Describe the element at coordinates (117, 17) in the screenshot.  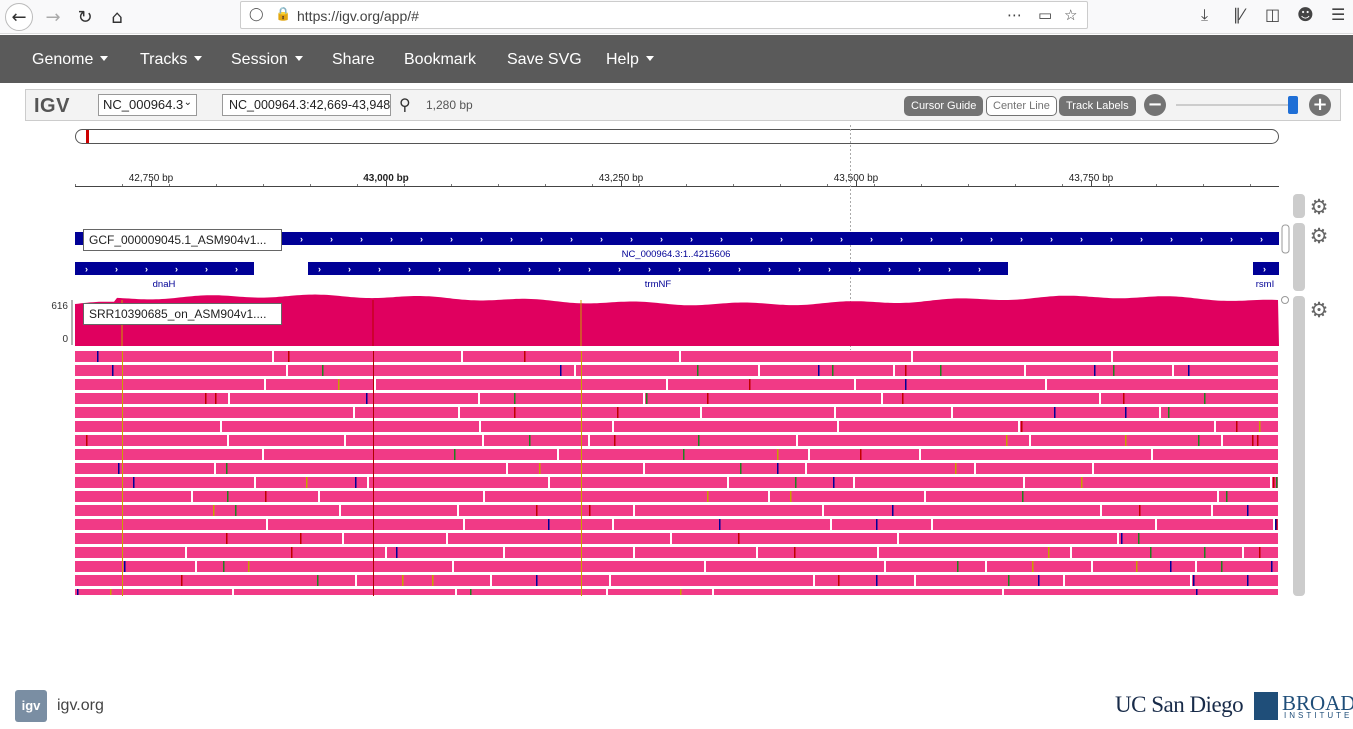
I see `home-icon: ⌂` at that location.